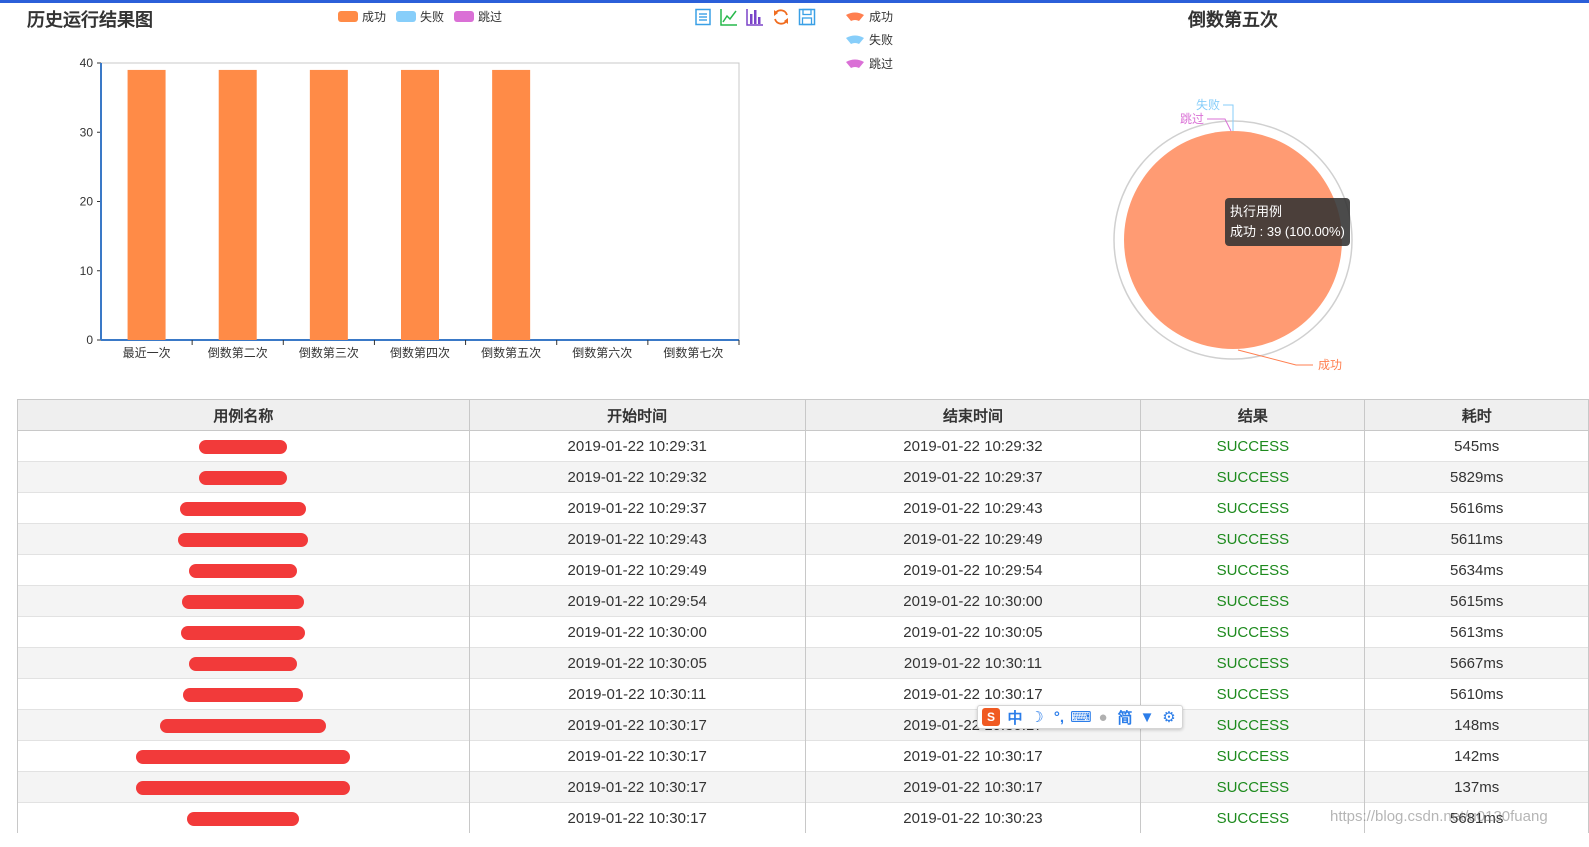 The image size is (1589, 847). I want to click on cell-start-time: 2019-01-22 10:29:49, so click(637, 570).